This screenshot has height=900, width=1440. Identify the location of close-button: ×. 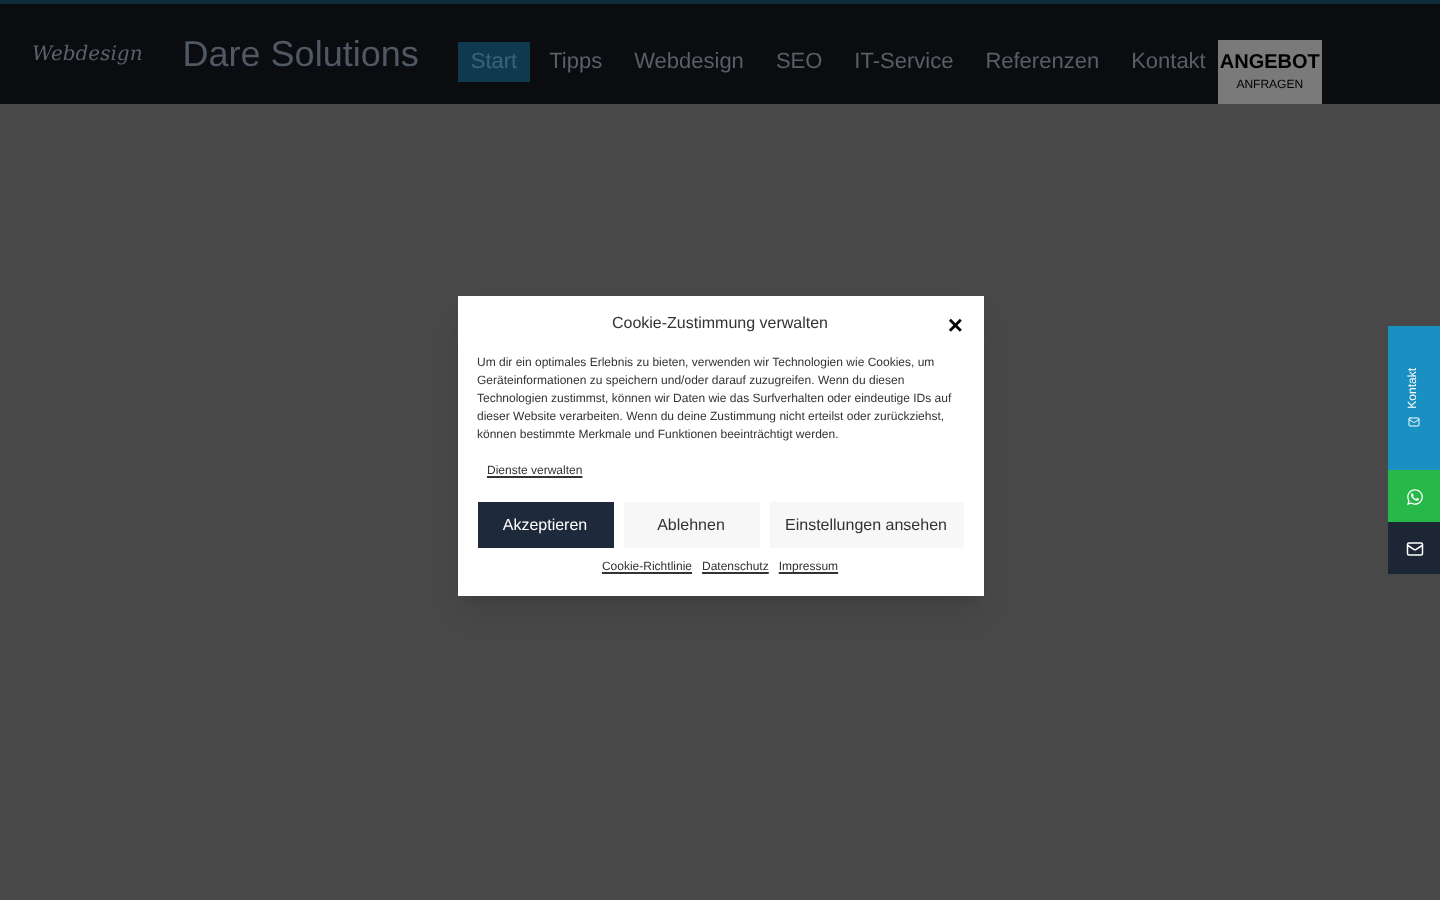
(955, 324).